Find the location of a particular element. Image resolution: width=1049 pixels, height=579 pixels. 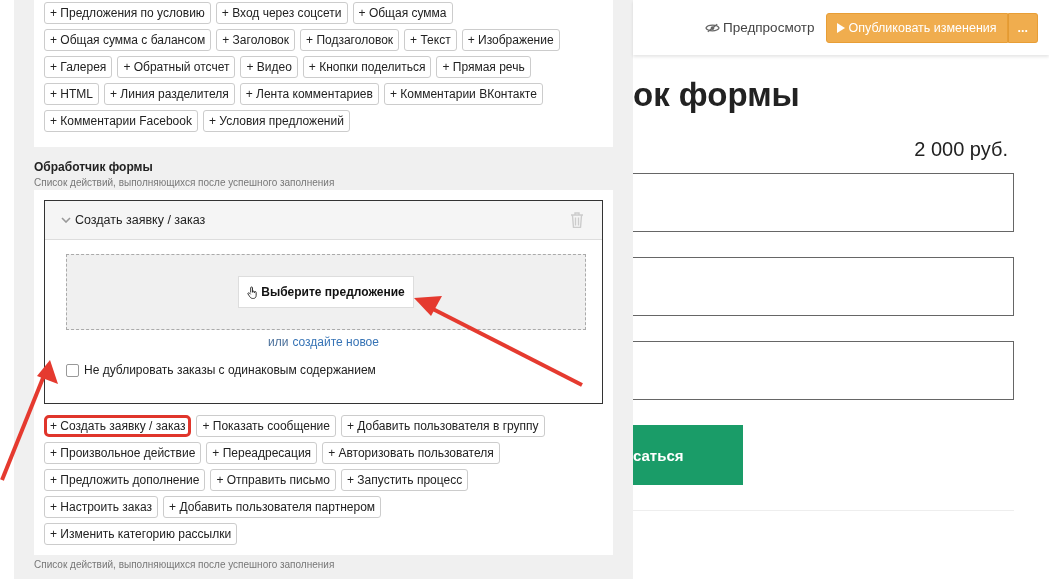

section-note: Список действий, выполняющихся после успешного заполнения is located at coordinates (185, 564).